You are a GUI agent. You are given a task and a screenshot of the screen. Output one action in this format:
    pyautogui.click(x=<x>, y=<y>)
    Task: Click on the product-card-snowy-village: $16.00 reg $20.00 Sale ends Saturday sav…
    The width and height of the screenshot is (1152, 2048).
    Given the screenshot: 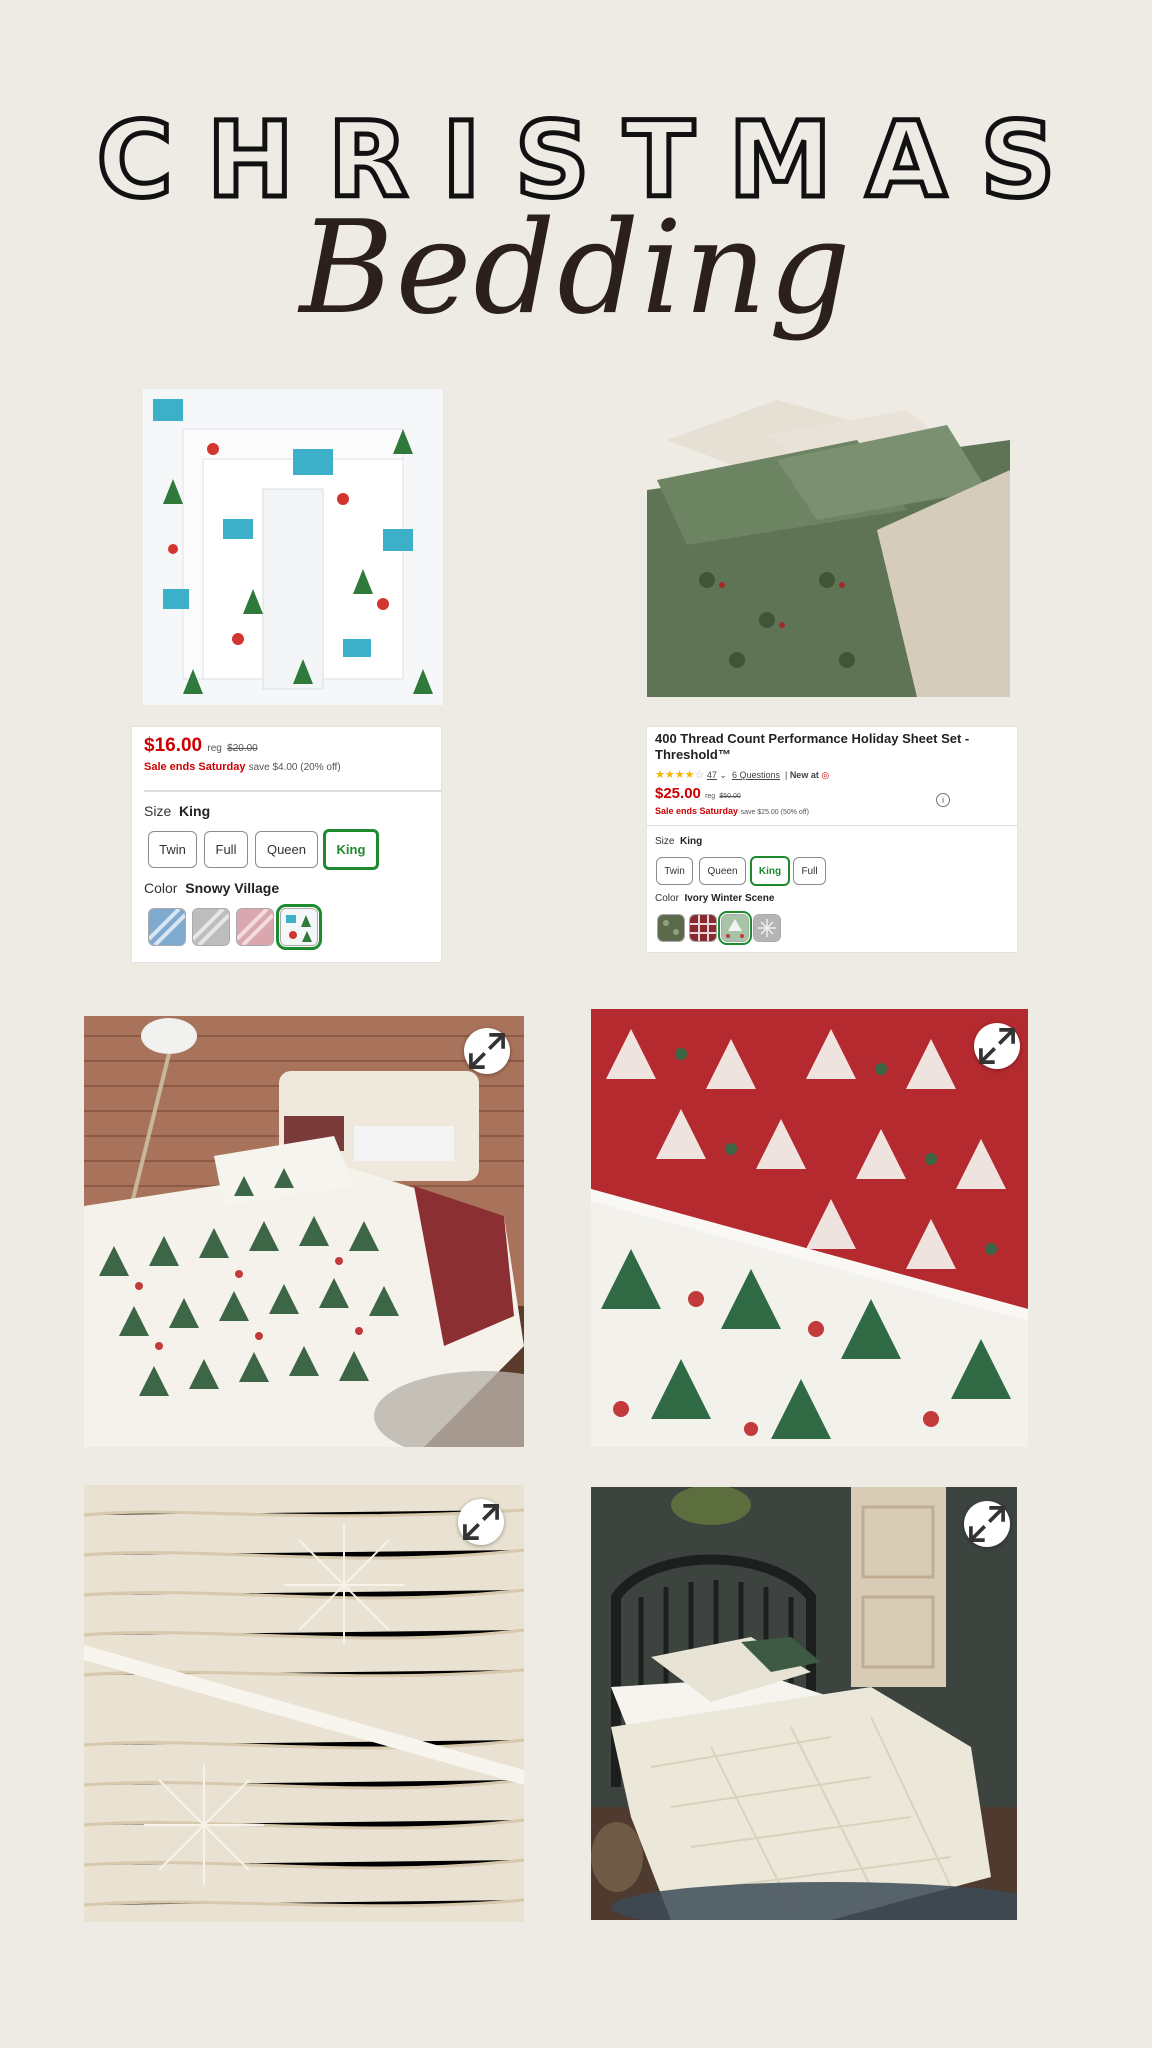 What is the action you would take?
    pyautogui.click(x=286, y=844)
    